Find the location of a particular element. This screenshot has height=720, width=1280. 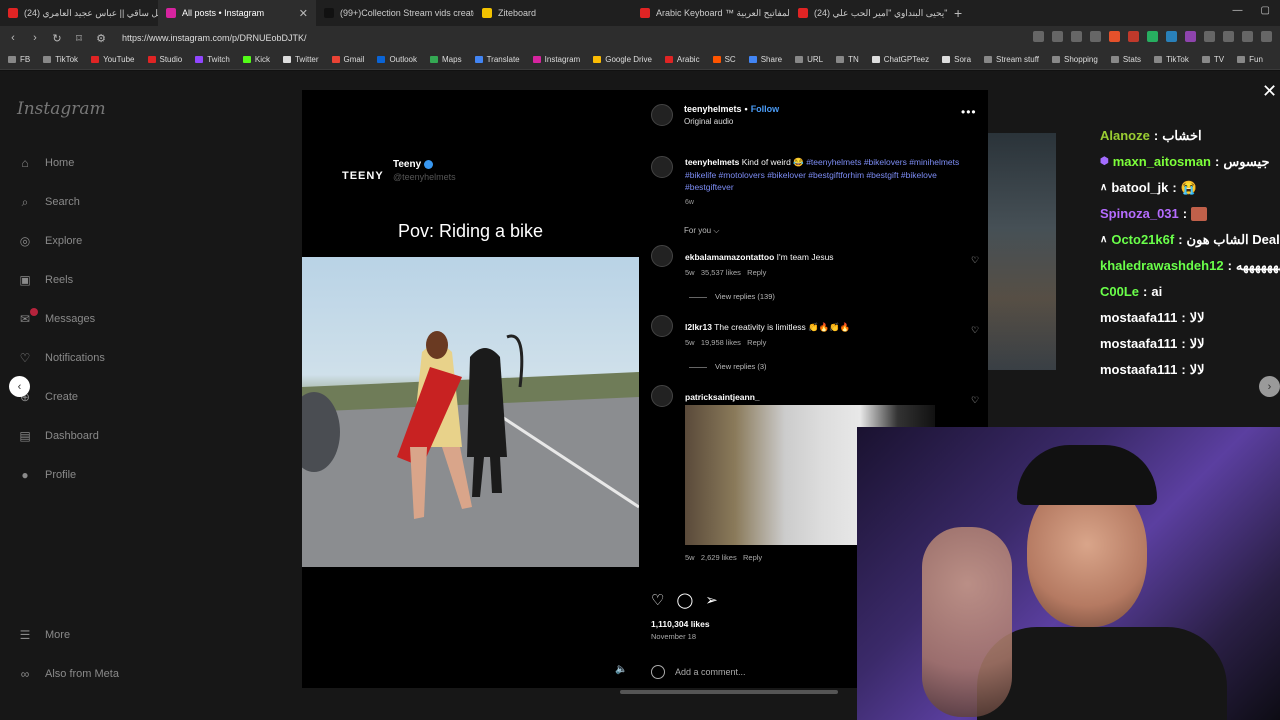

sidebar-icon is located at coordinates (1228, 36).